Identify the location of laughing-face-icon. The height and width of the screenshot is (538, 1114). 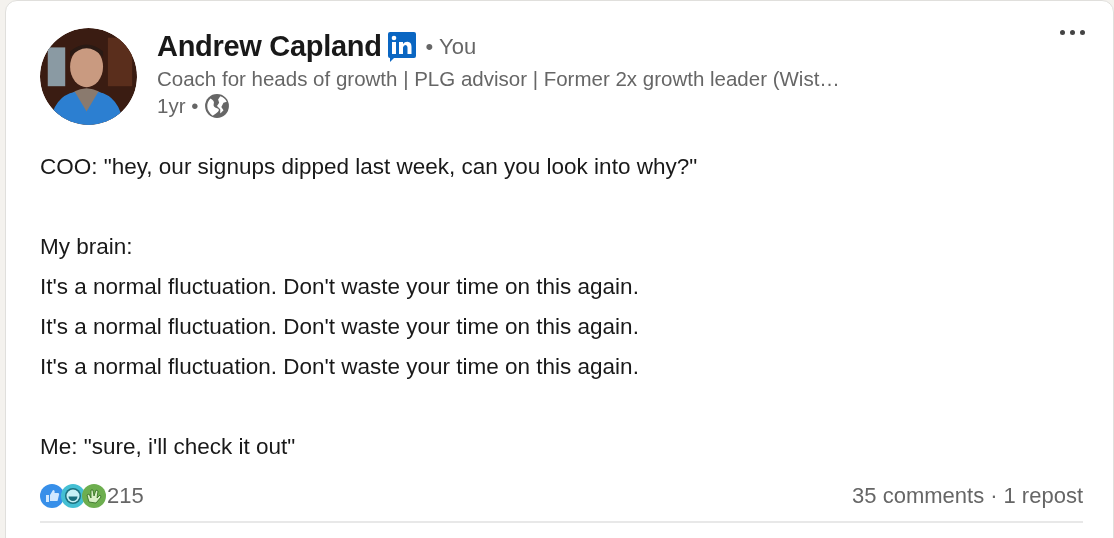
(73, 496).